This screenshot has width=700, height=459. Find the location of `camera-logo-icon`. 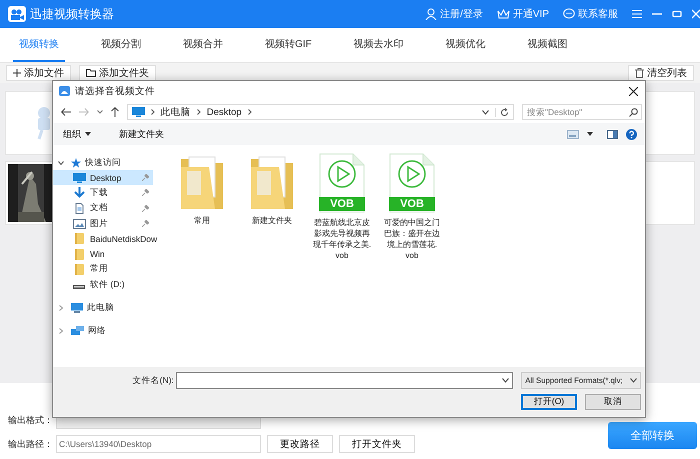

camera-logo-icon is located at coordinates (17, 14).